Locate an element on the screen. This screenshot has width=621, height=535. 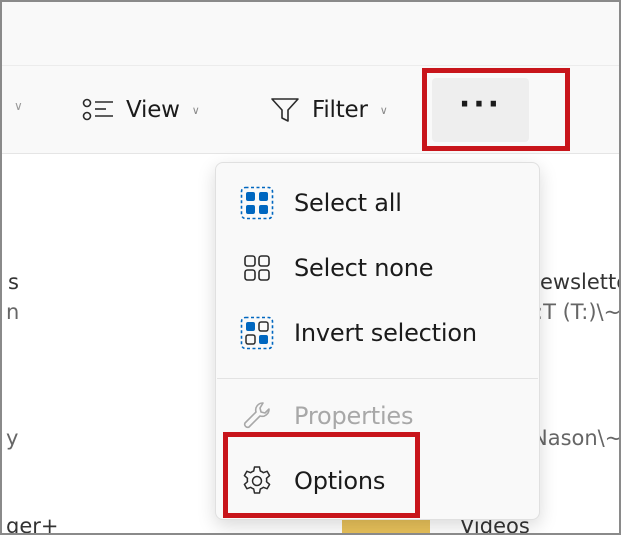
title-strip is located at coordinates (310, 34).